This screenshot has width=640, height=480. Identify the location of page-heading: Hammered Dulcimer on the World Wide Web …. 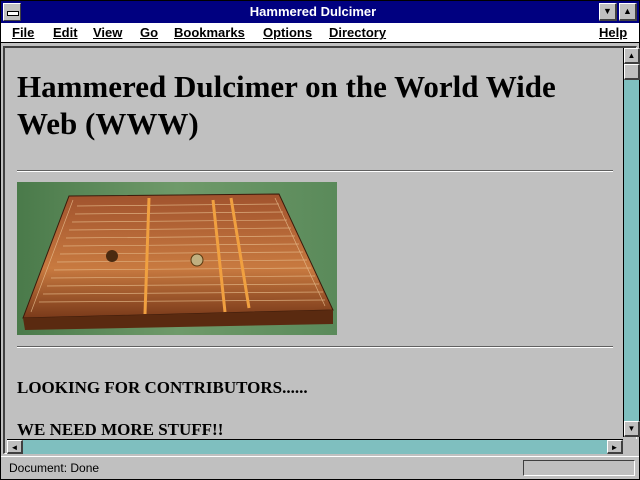
(286, 105).